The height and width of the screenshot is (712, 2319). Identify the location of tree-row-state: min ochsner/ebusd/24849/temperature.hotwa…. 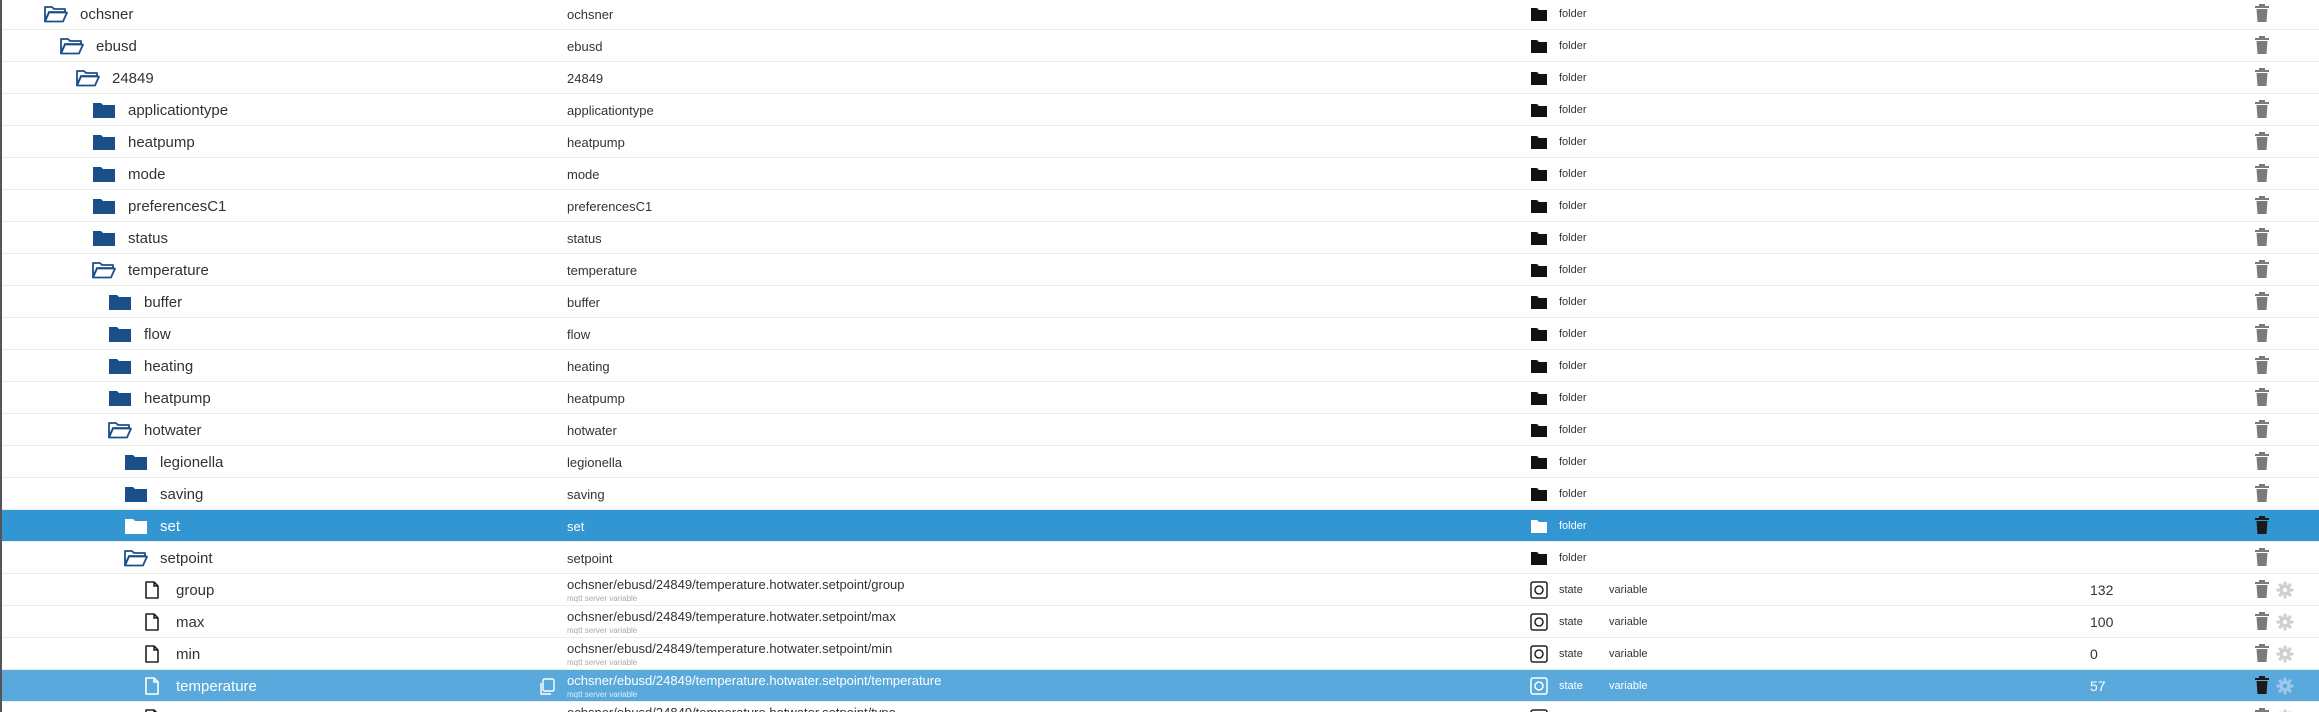
(1160, 654).